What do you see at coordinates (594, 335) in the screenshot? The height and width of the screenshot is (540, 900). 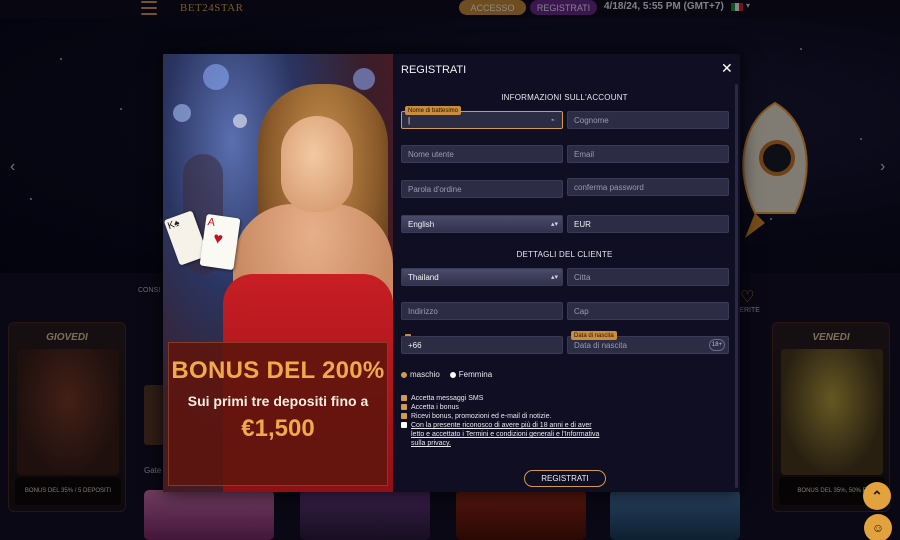 I see `dob-label: Data di nascita` at bounding box center [594, 335].